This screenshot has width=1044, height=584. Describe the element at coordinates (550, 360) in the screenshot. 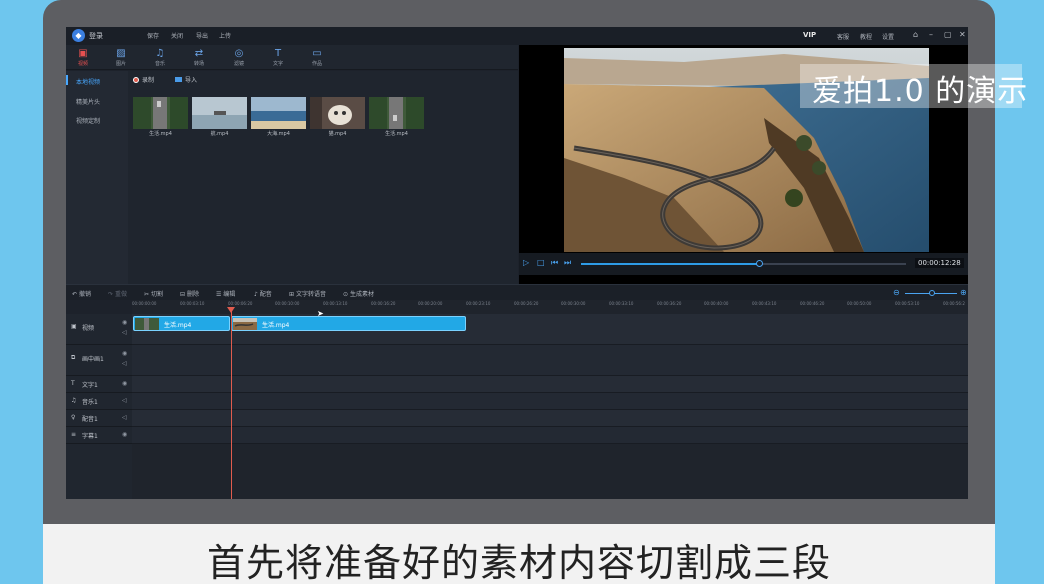

I see `track-row-pip` at that location.